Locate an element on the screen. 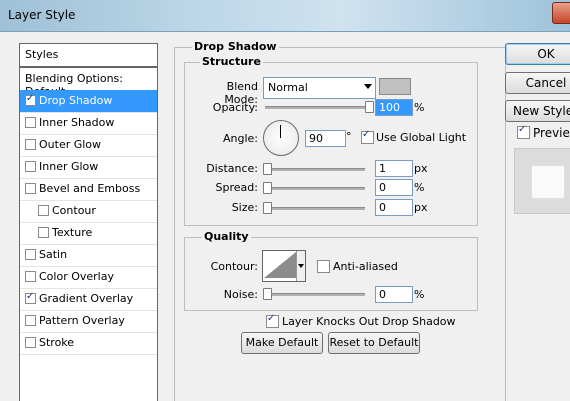 This screenshot has width=570, height=401. angle-value: 90 is located at coordinates (316, 138).